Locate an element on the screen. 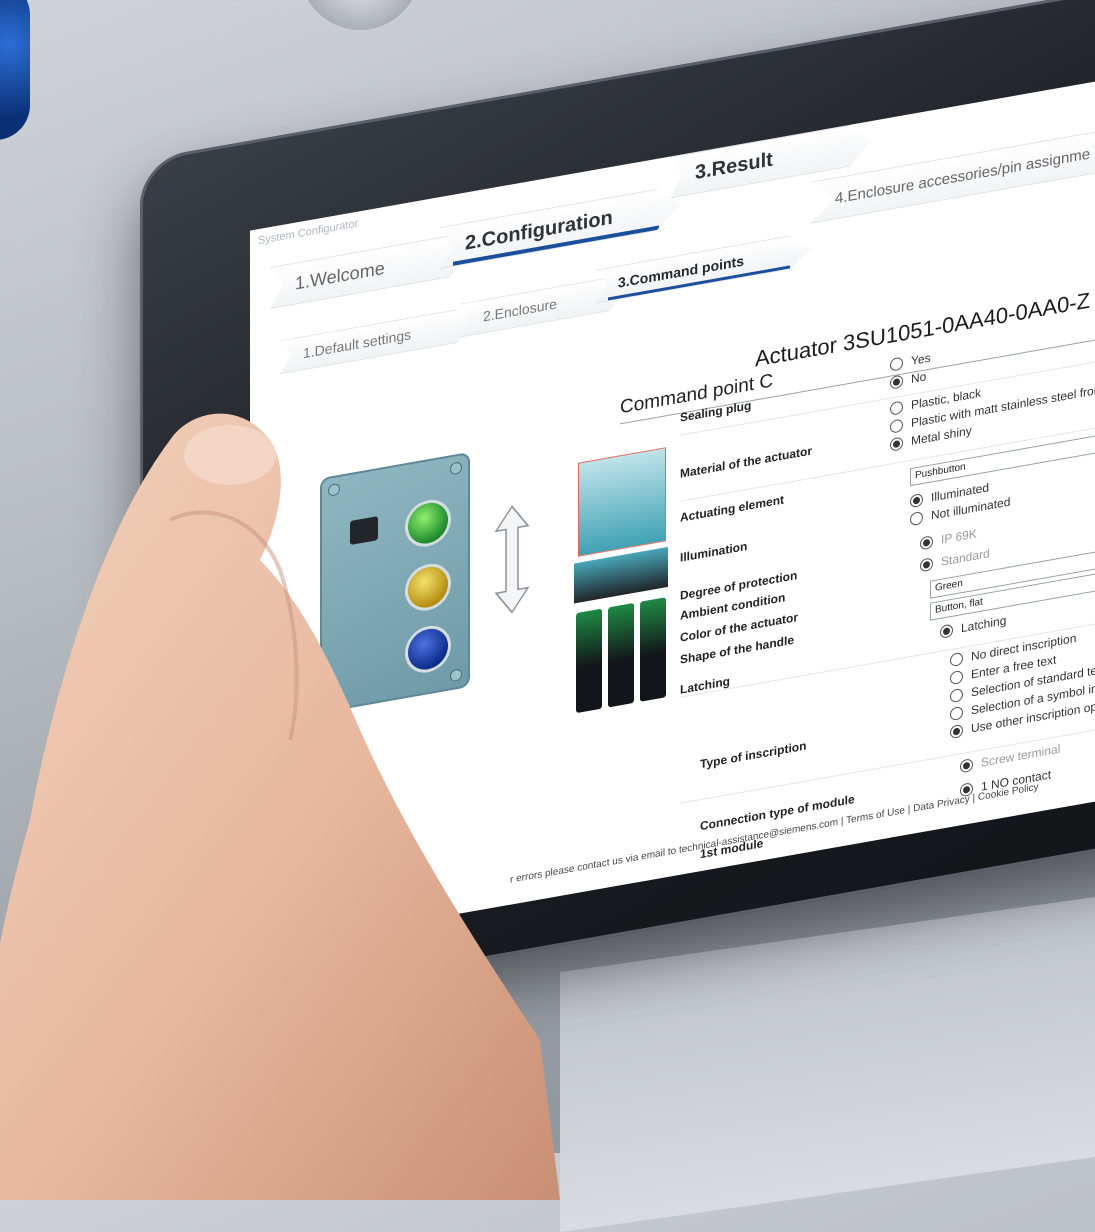  background-knob is located at coordinates (360, 15).